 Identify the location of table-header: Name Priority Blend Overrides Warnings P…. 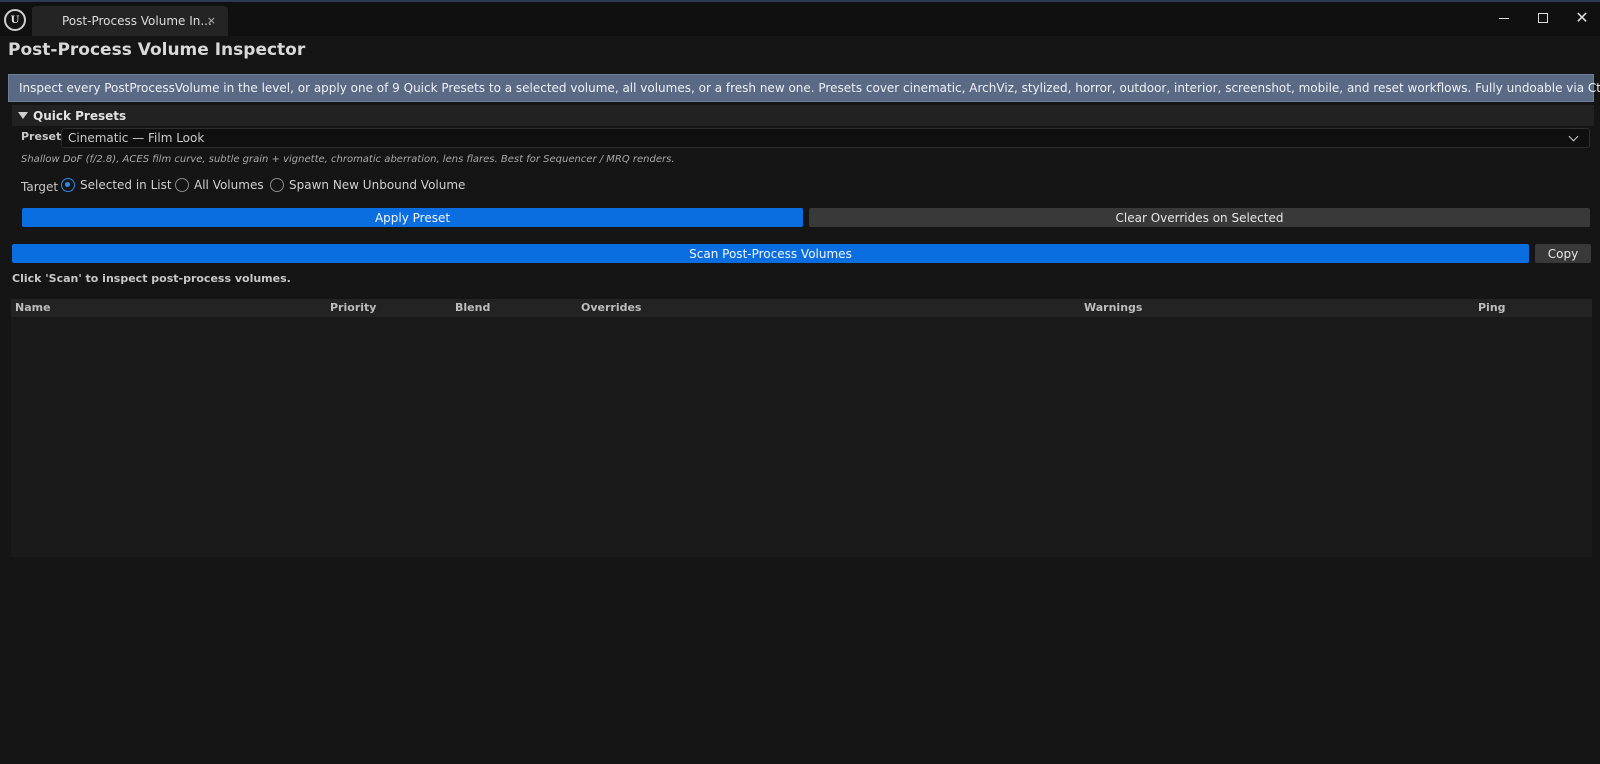
(801, 308).